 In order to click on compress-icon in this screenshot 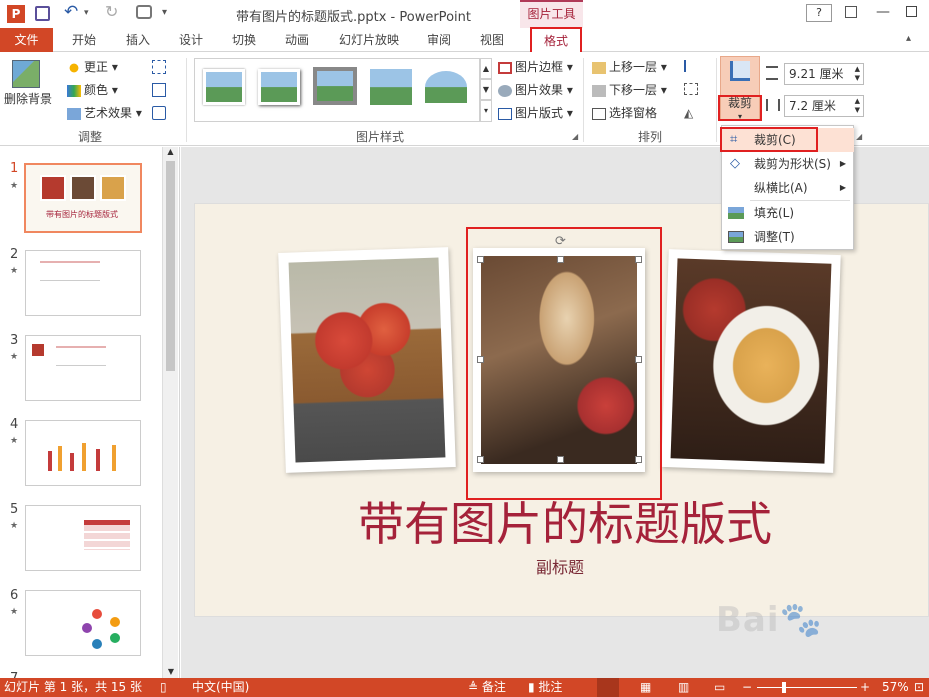, I will do `click(159, 67)`.